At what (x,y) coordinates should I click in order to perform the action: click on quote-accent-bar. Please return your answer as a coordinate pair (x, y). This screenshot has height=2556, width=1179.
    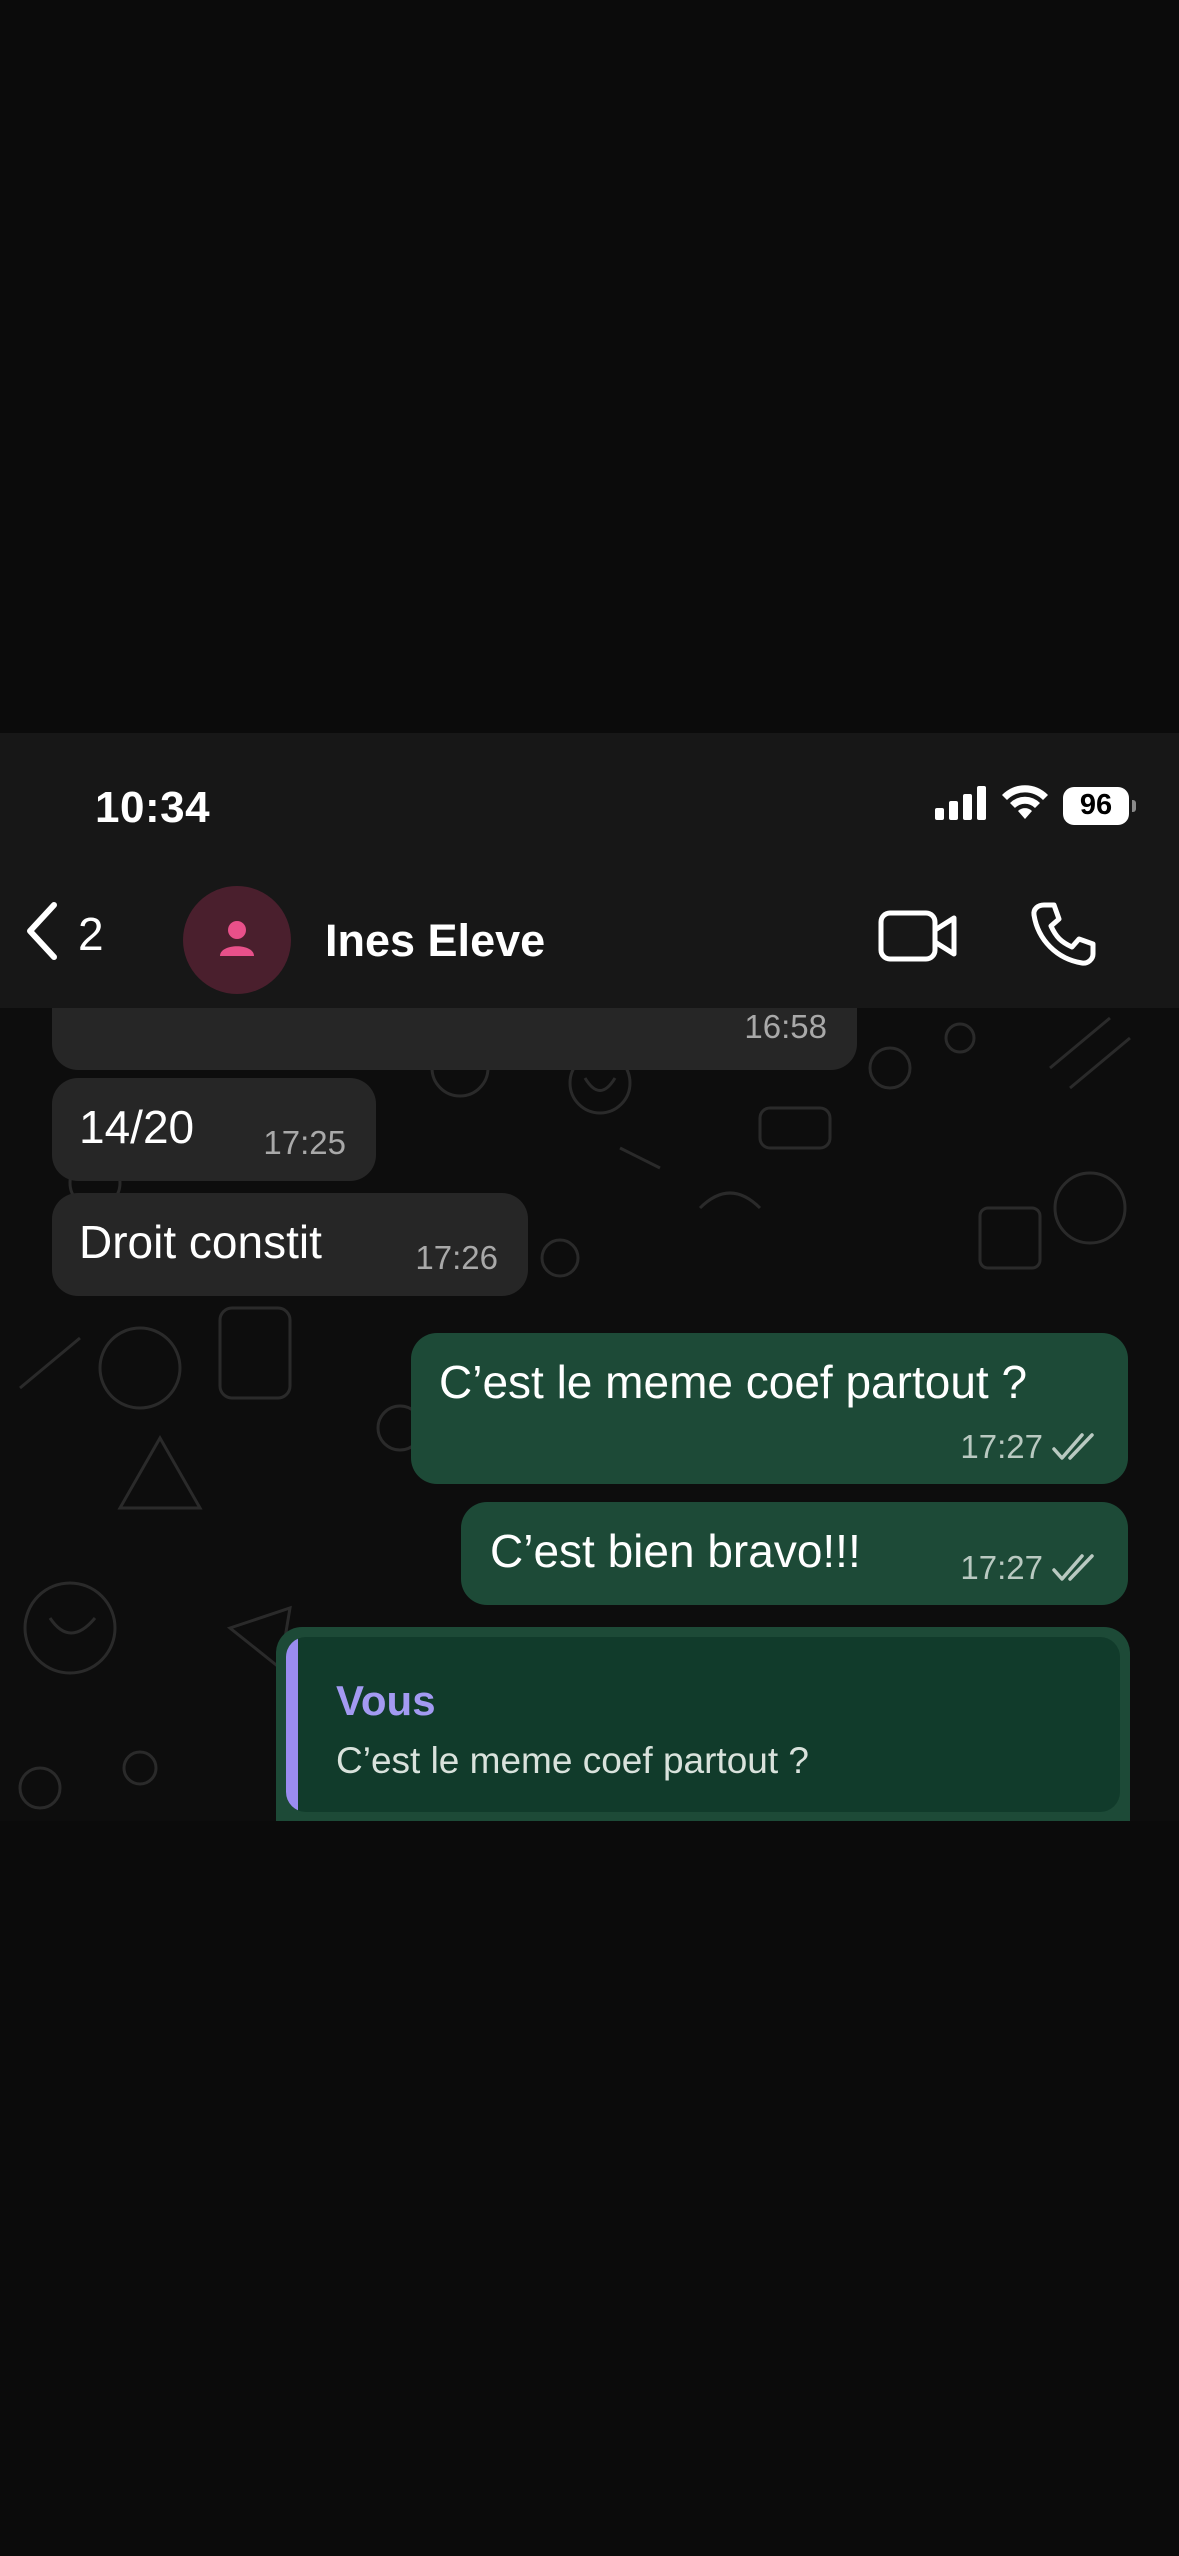
    Looking at the image, I should click on (292, 1724).